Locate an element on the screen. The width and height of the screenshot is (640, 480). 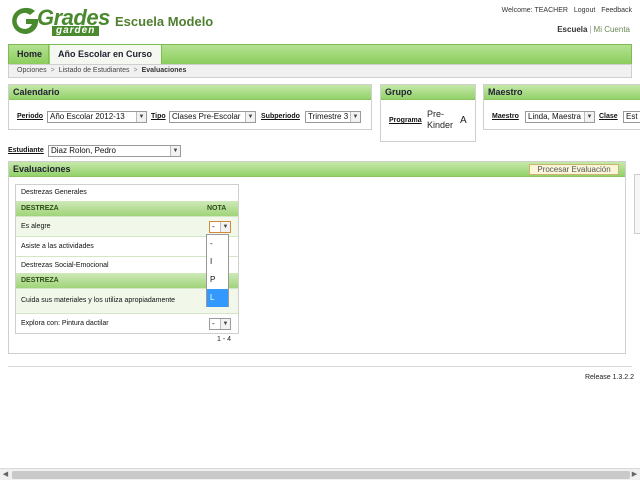
main-nav: Home Año Escolar en Curso is located at coordinates (320, 54).